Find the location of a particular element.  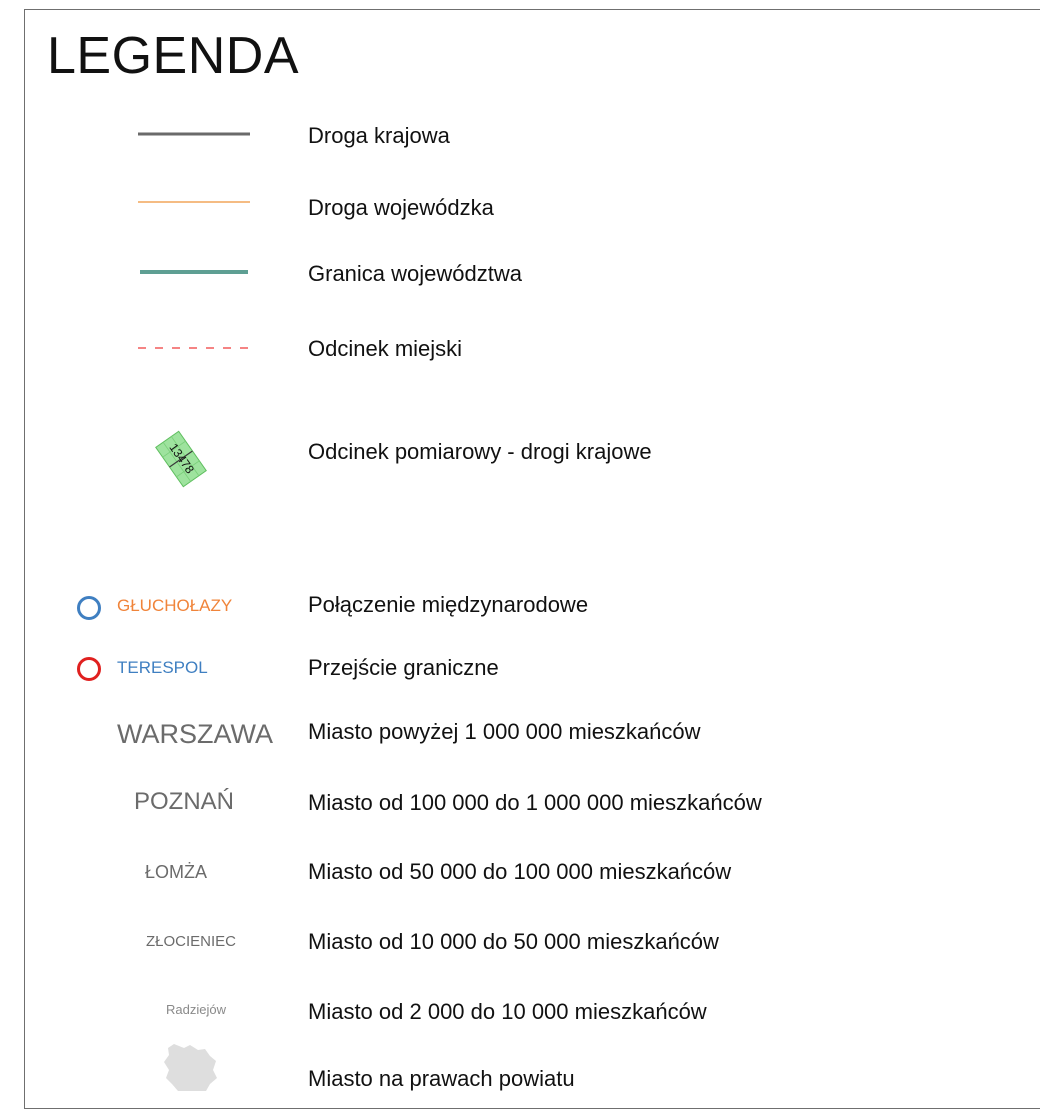

county-city-label: Miasto na prawach powiatu is located at coordinates (441, 1078).